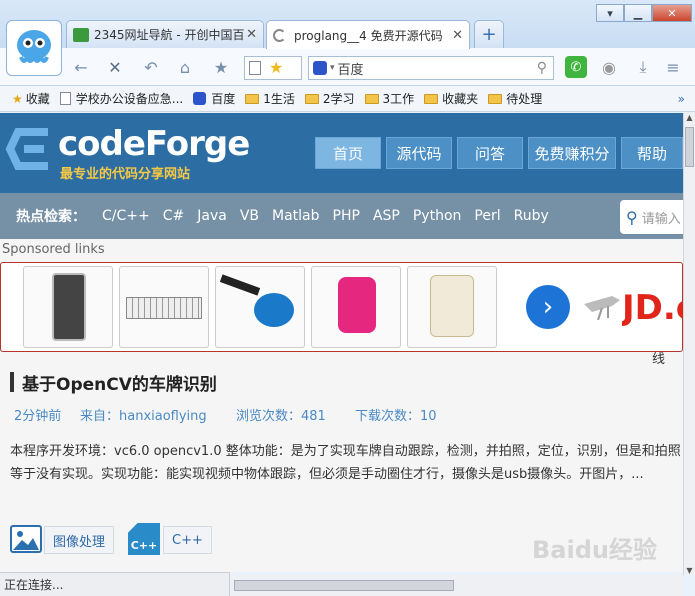  What do you see at coordinates (356, 307) in the screenshot?
I see `ad-humidifier-pink-image` at bounding box center [356, 307].